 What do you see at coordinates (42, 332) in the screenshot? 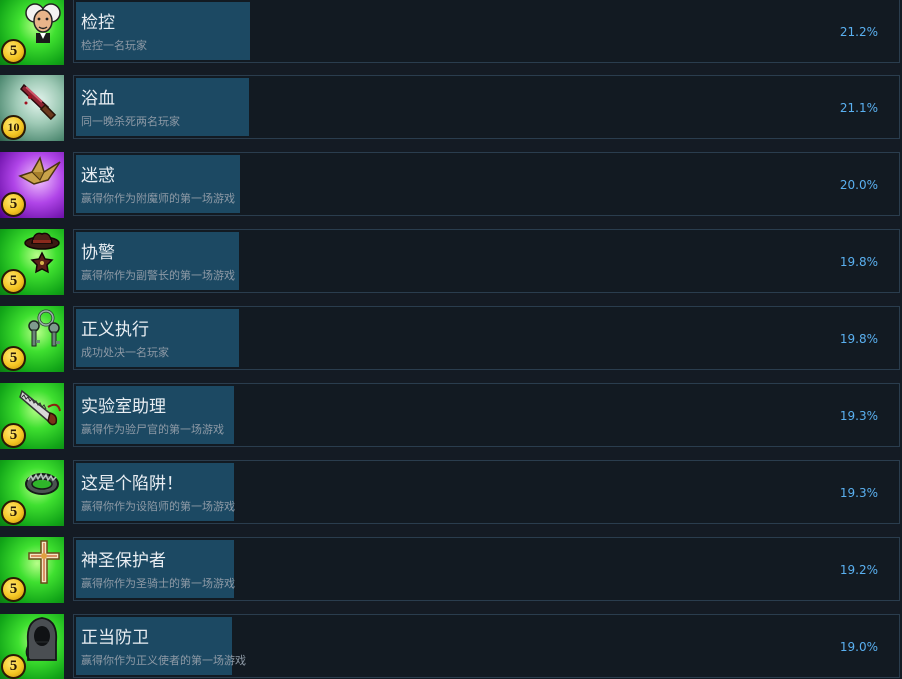
I see `keys-icon` at bounding box center [42, 332].